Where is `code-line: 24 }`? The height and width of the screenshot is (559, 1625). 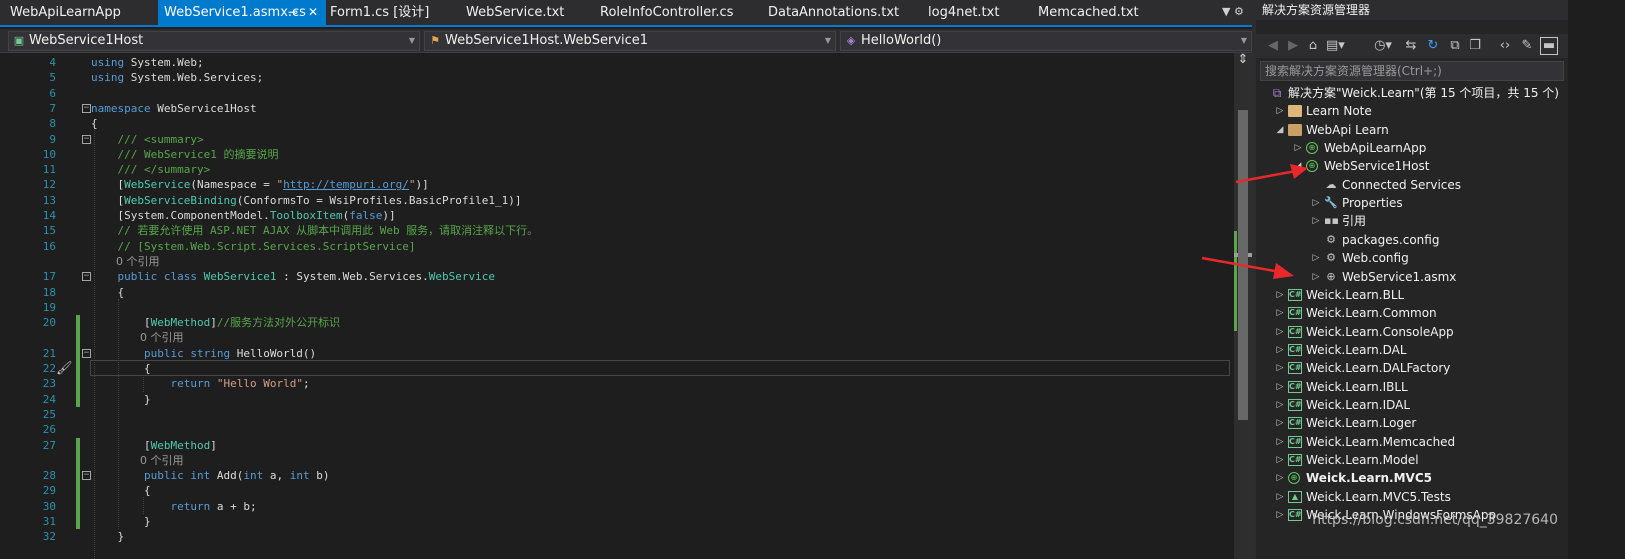 code-line: 24 } is located at coordinates (617, 399).